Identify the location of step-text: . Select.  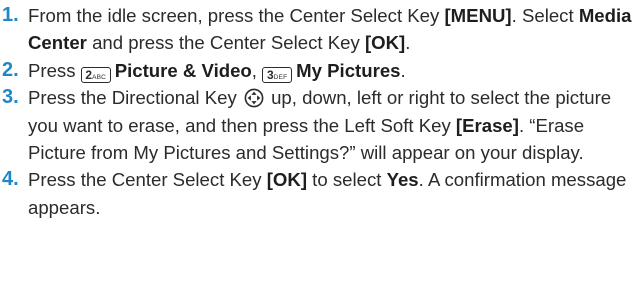
(545, 15).